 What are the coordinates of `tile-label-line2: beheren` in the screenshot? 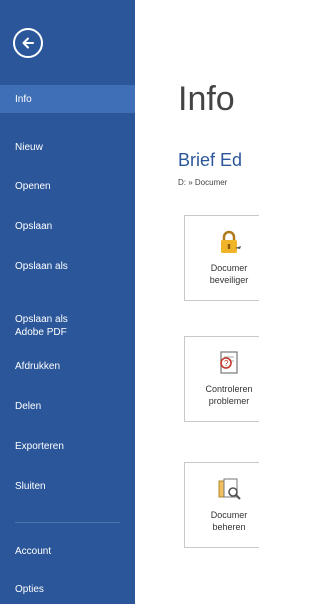 It's located at (229, 527).